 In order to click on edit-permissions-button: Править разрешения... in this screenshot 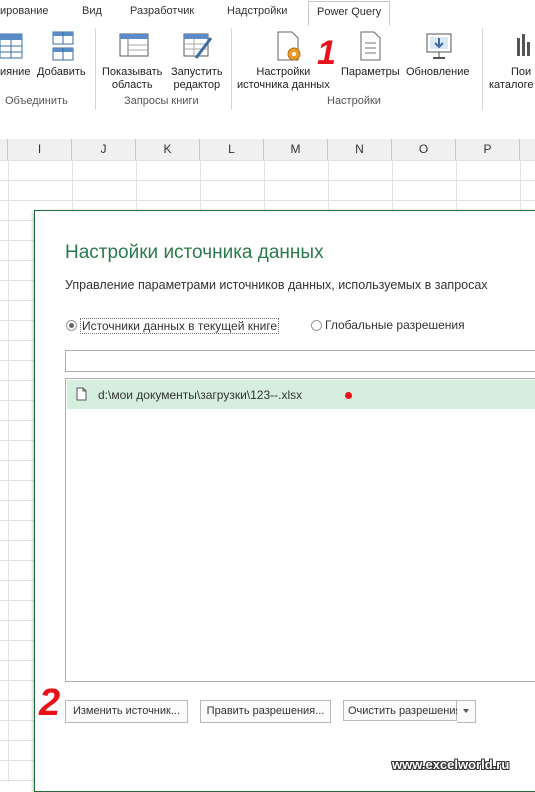, I will do `click(265, 711)`.